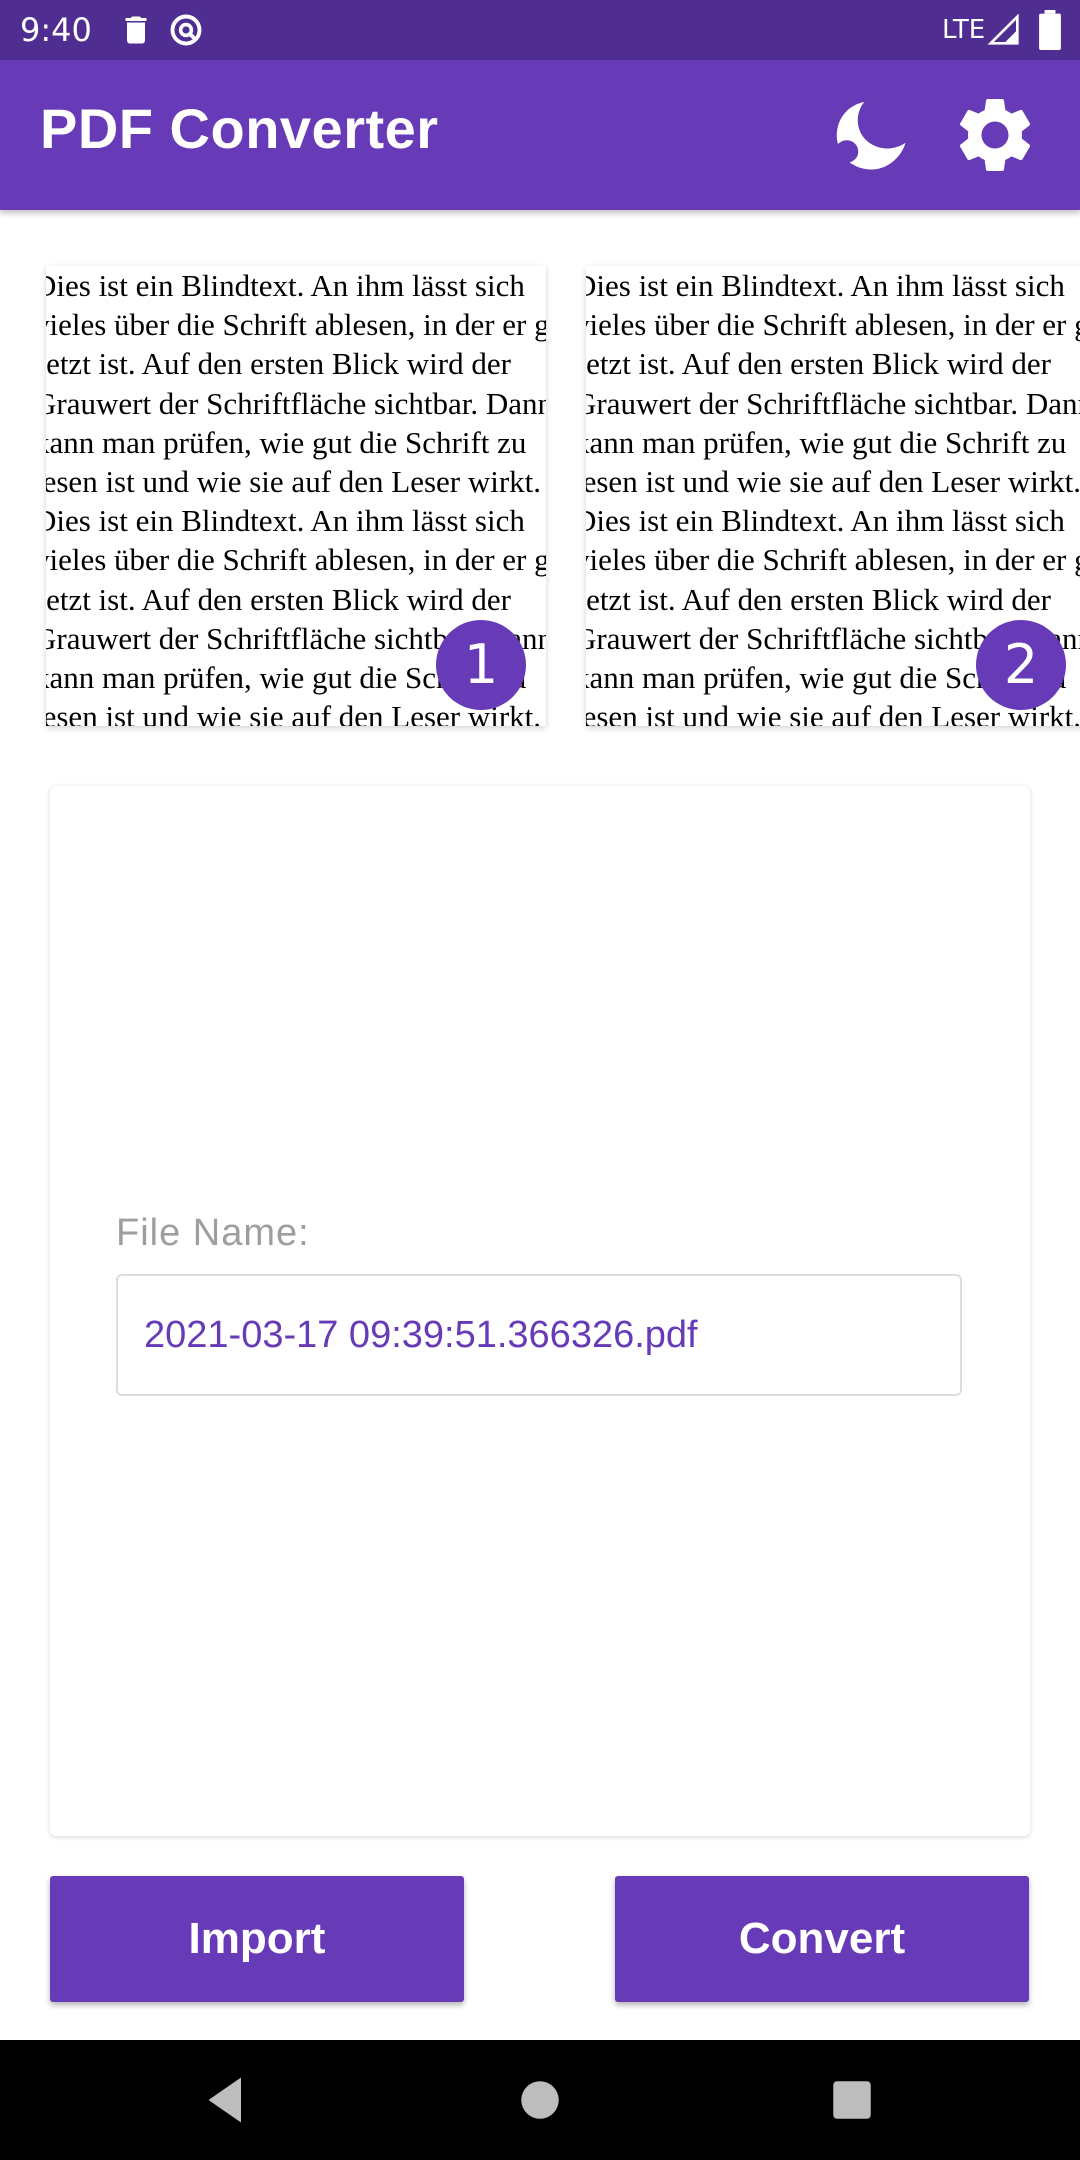 This screenshot has width=1080, height=2160. Describe the element at coordinates (852, 2100) in the screenshot. I see `recents-icon` at that location.